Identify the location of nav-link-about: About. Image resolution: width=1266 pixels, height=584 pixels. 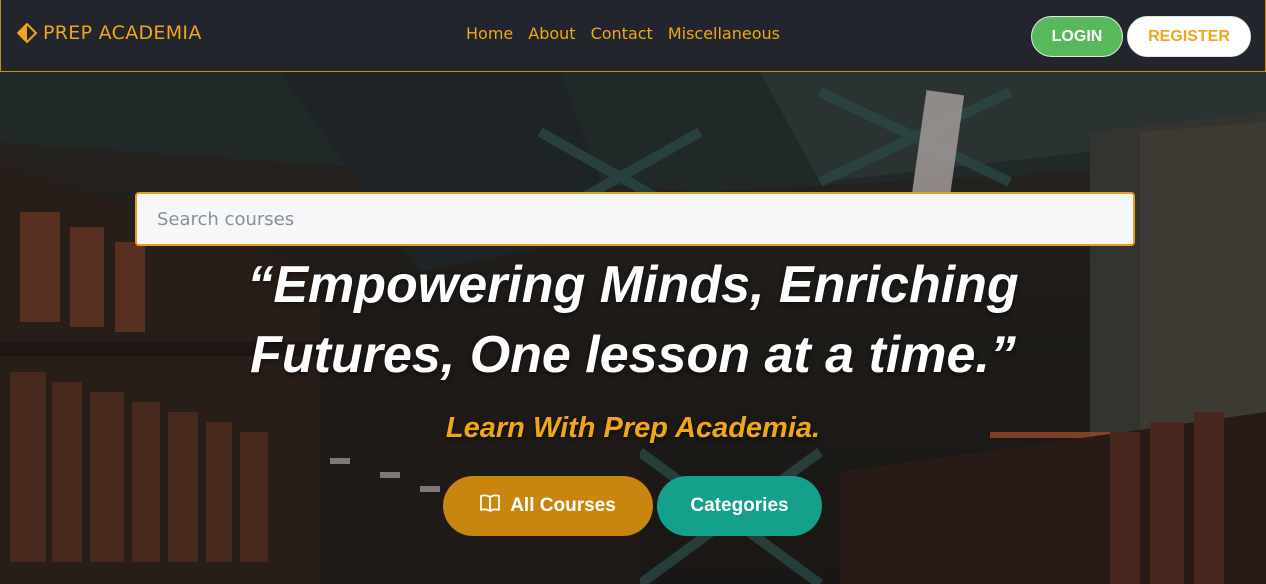
(551, 33).